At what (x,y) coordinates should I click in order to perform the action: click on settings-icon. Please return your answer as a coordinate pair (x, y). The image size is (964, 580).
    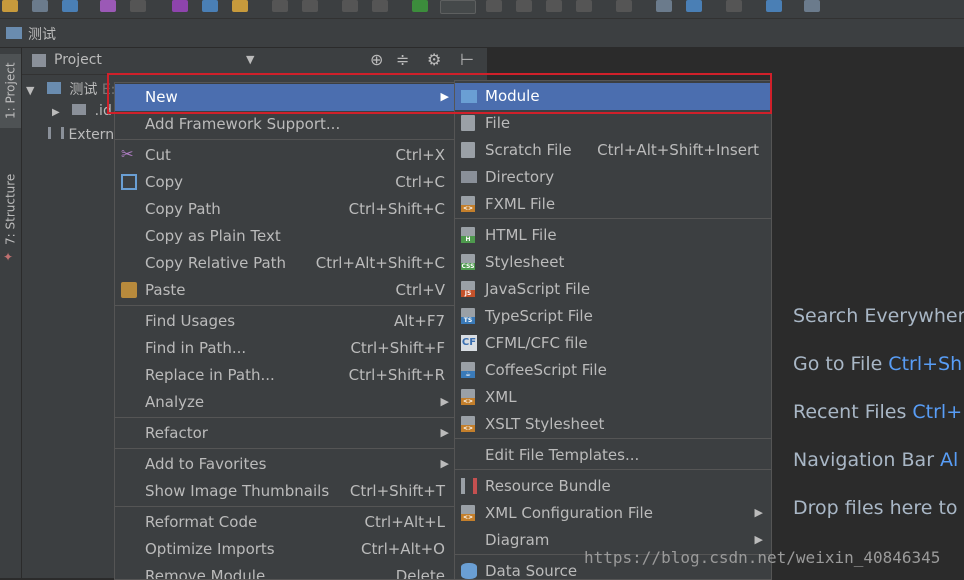
    Looking at the image, I should click on (664, 6).